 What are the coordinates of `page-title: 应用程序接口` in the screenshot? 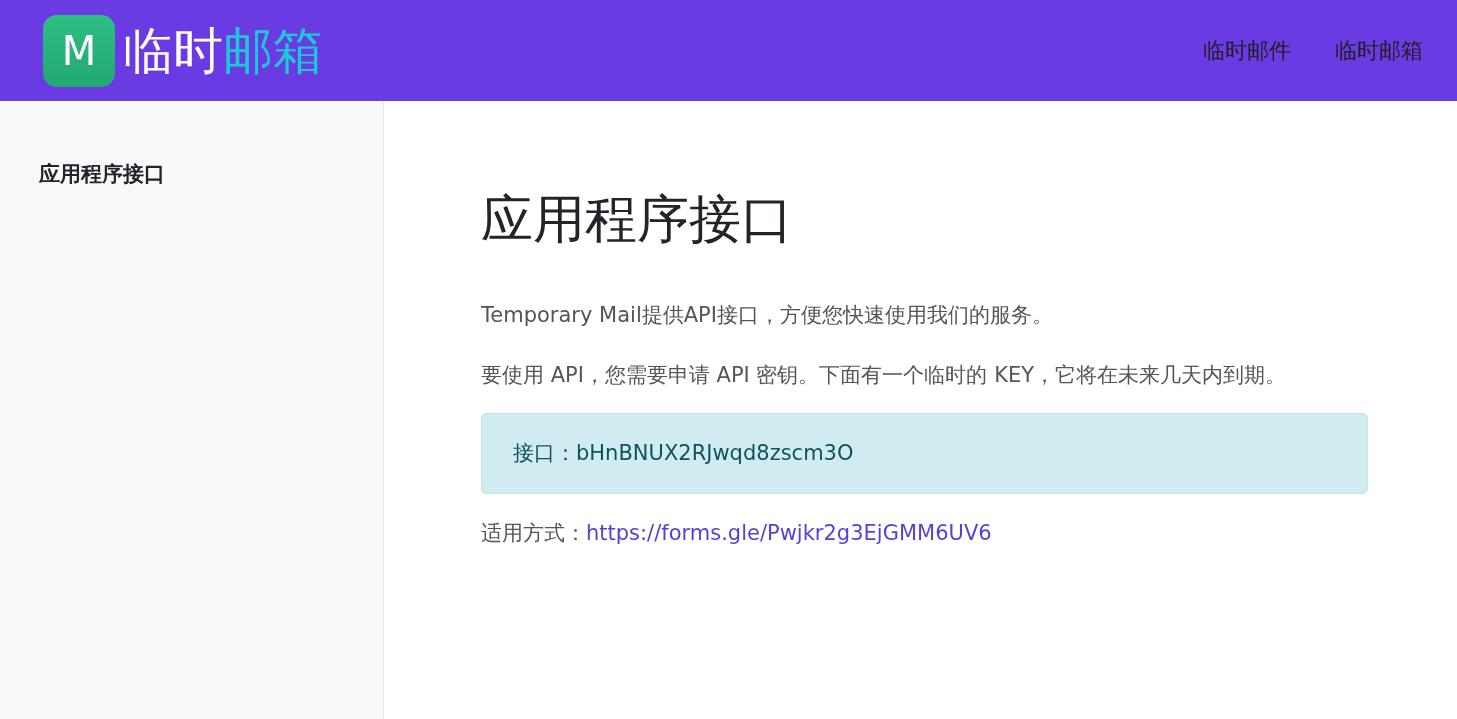 It's located at (637, 219).